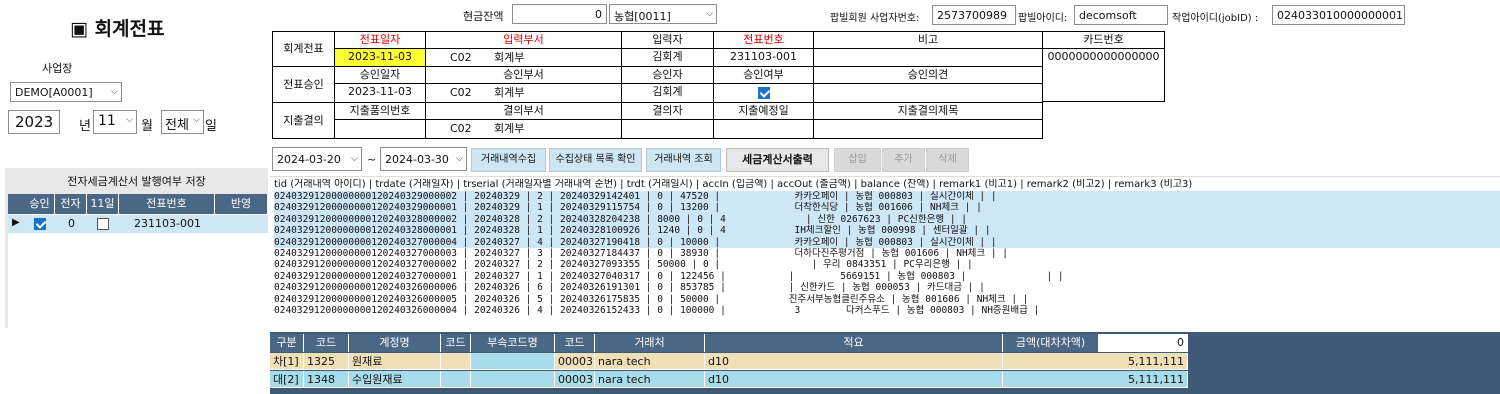  What do you see at coordinates (40, 204) in the screenshot?
I see `grid-header-approve: 승인` at bounding box center [40, 204].